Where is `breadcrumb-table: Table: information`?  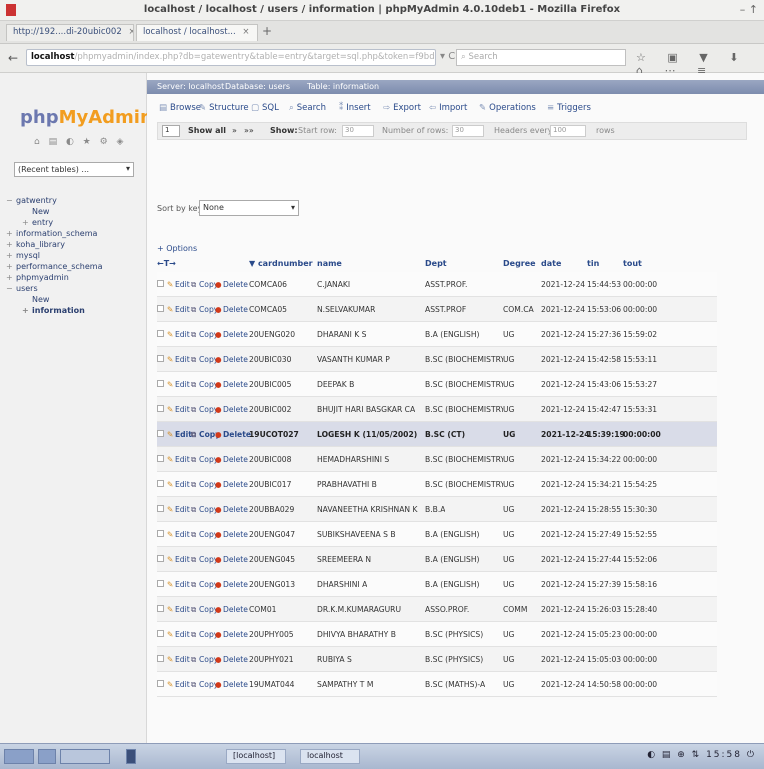 breadcrumb-table: Table: information is located at coordinates (343, 86).